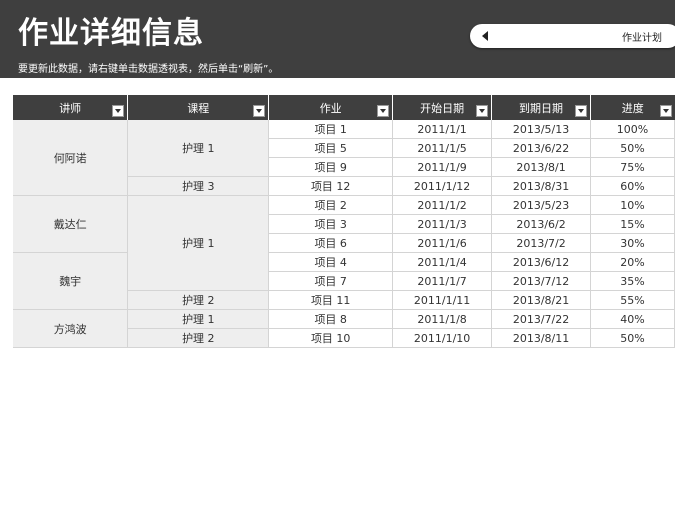  What do you see at coordinates (632, 186) in the screenshot?
I see `progress-cell: 60%` at bounding box center [632, 186].